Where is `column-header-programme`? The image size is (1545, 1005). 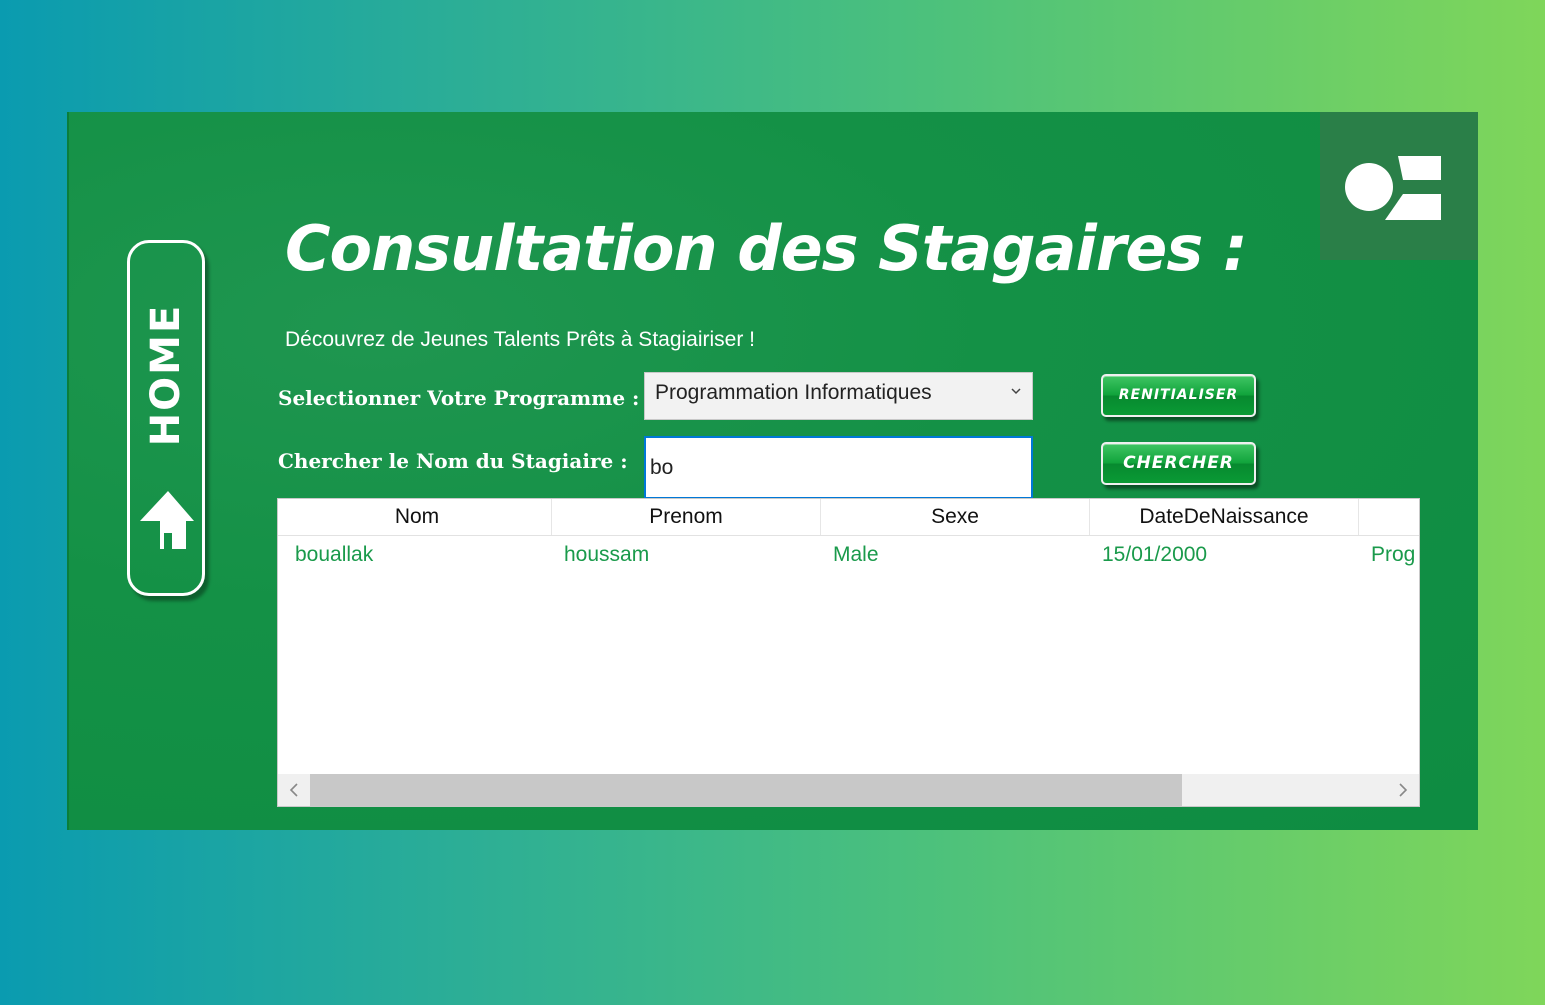 column-header-programme is located at coordinates (1389, 517).